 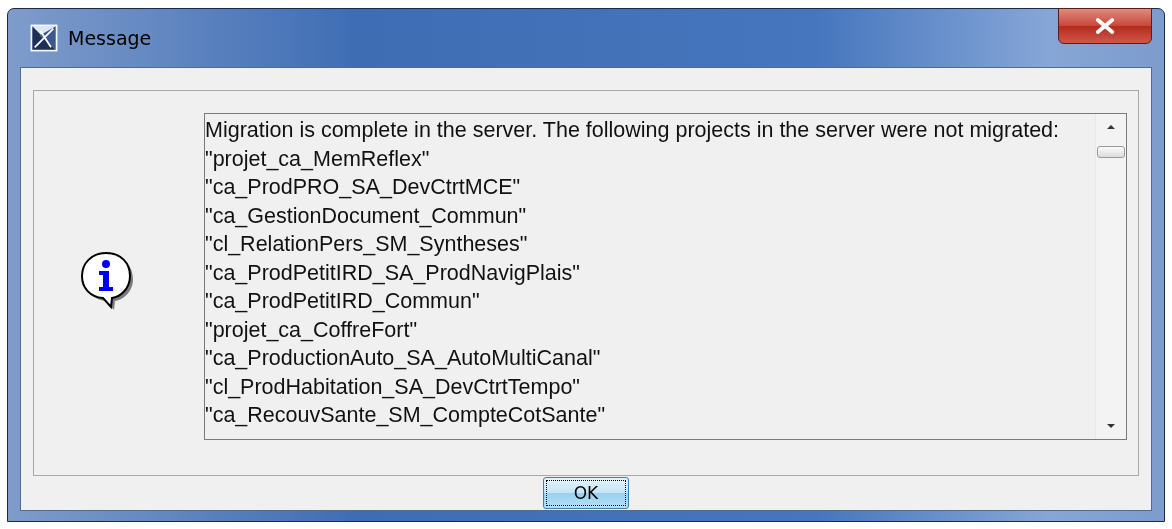 What do you see at coordinates (1110, 276) in the screenshot?
I see `vertical-scrollbar` at bounding box center [1110, 276].